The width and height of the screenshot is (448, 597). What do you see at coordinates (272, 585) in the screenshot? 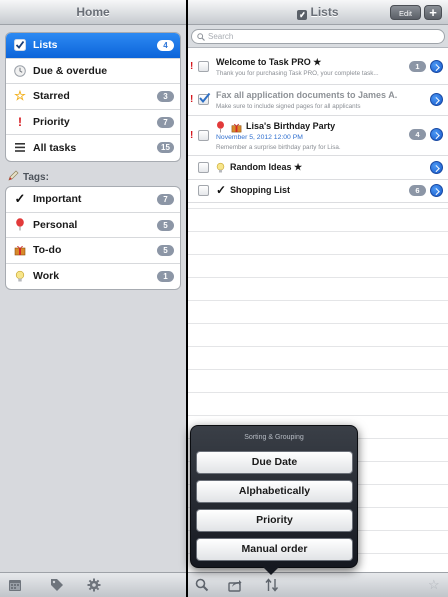
I see `sort-icon` at bounding box center [272, 585].